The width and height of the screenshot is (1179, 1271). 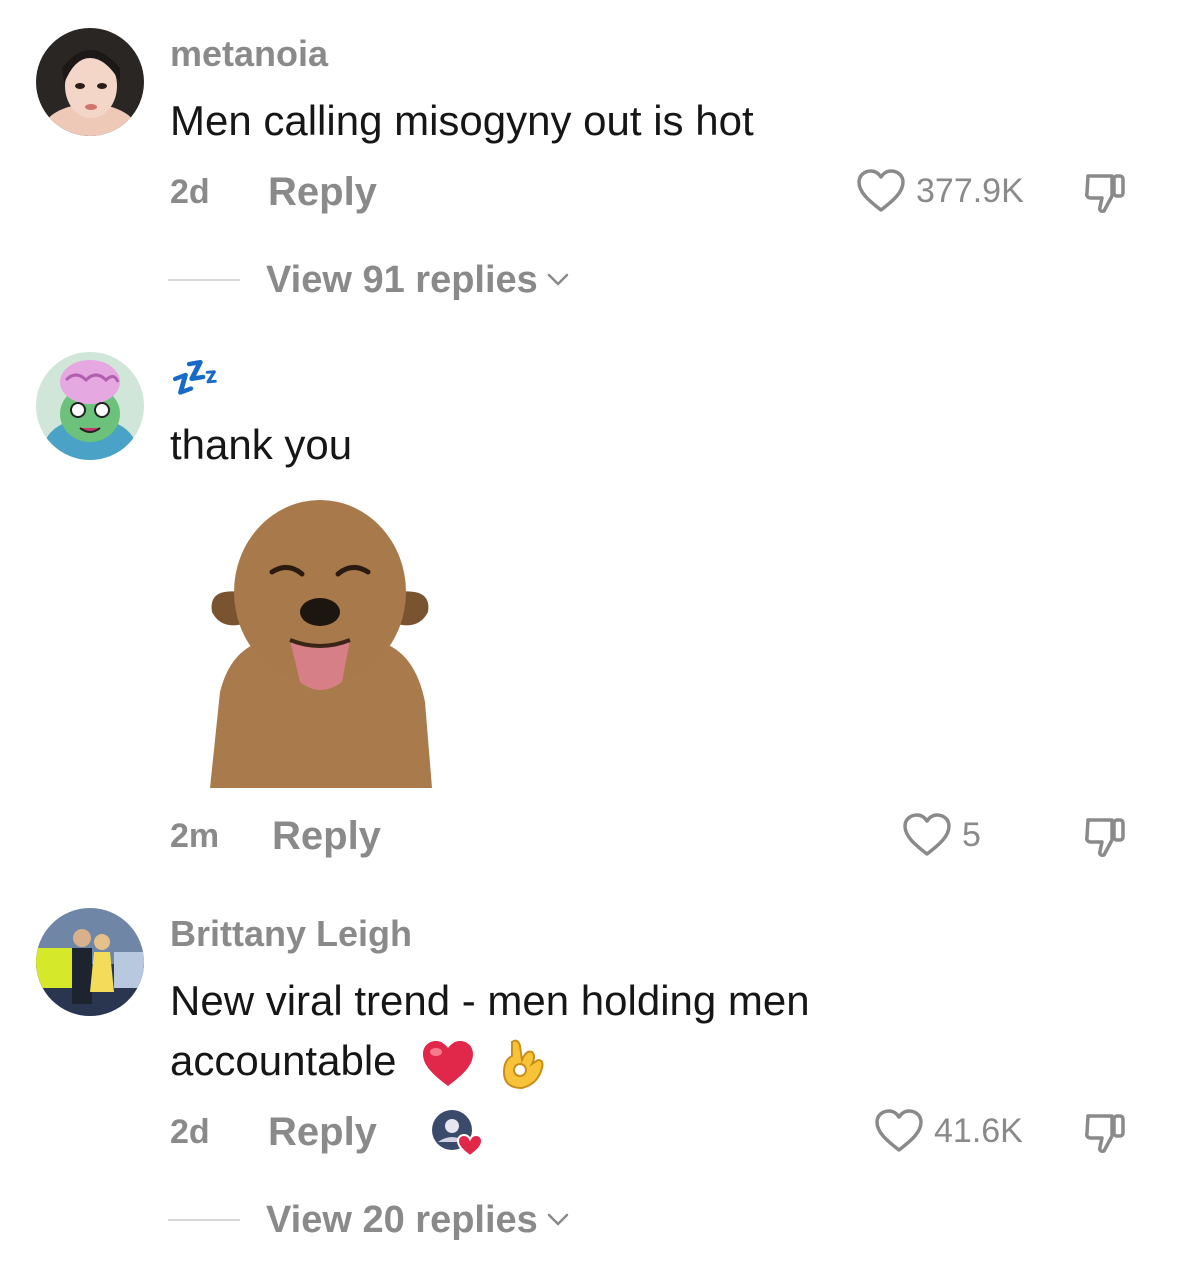 What do you see at coordinates (90, 82) in the screenshot?
I see `avatar-metanoia` at bounding box center [90, 82].